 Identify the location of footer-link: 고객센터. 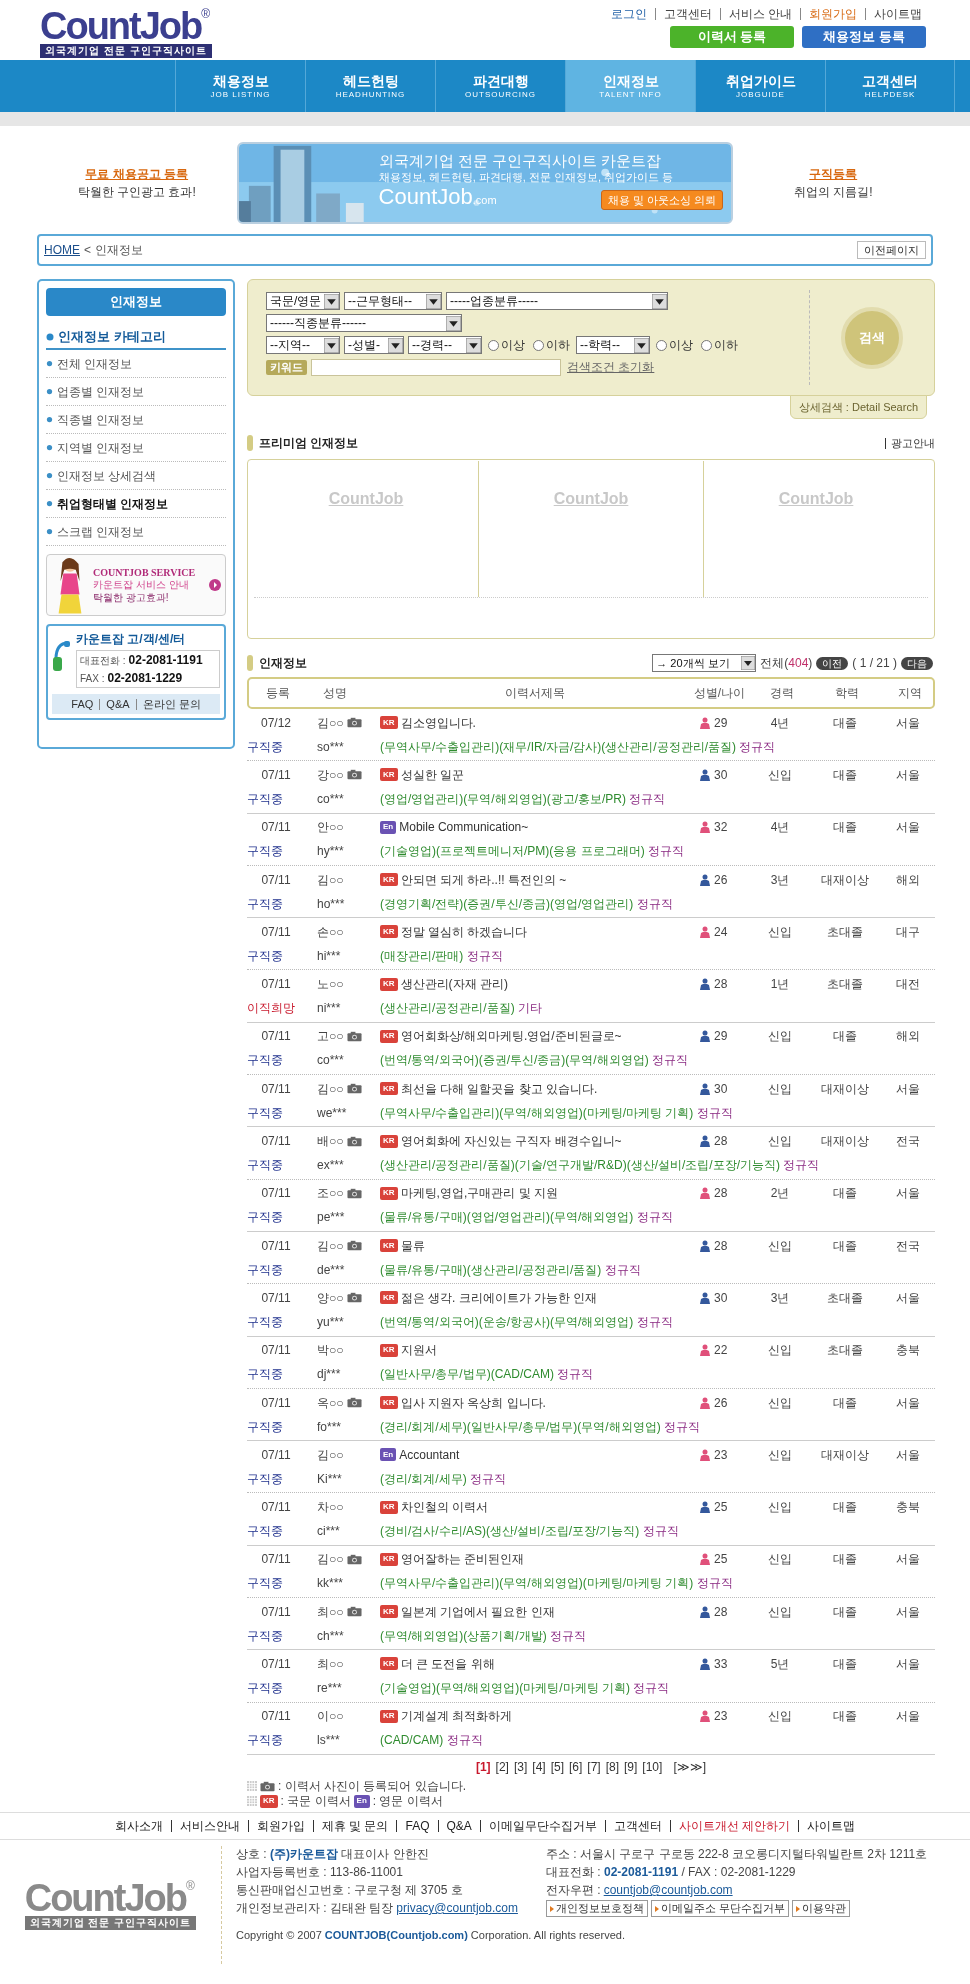
(637, 1826).